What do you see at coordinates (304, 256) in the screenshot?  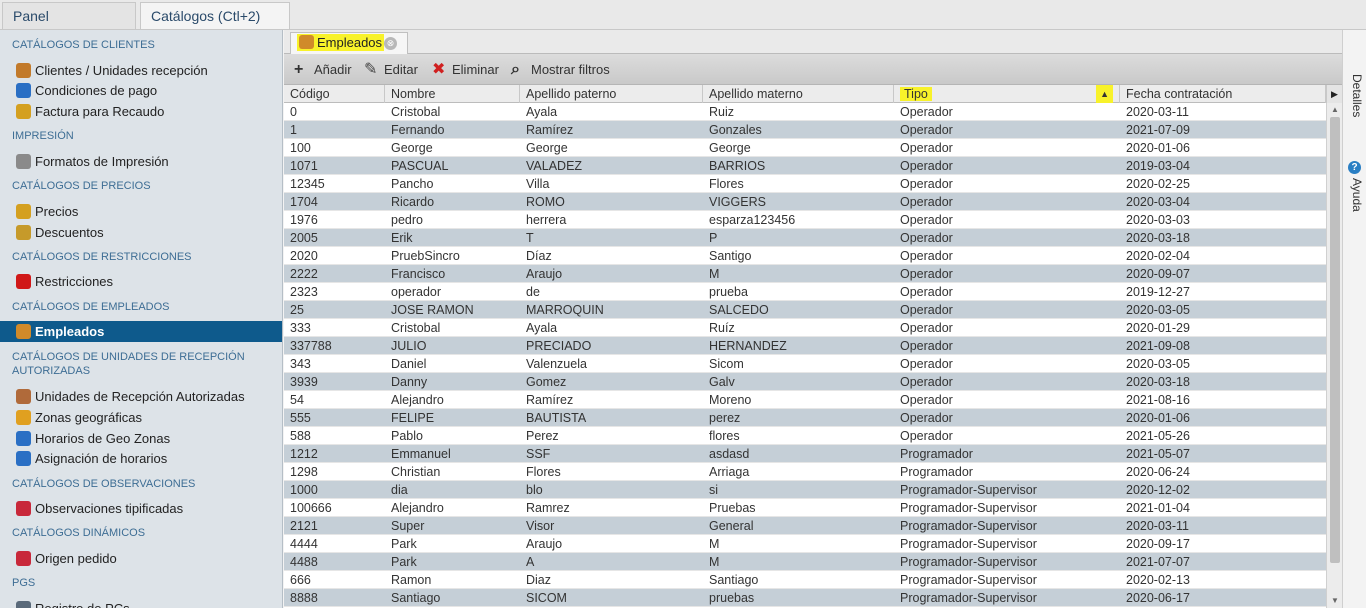 I see `cell-codigo: 2020` at bounding box center [304, 256].